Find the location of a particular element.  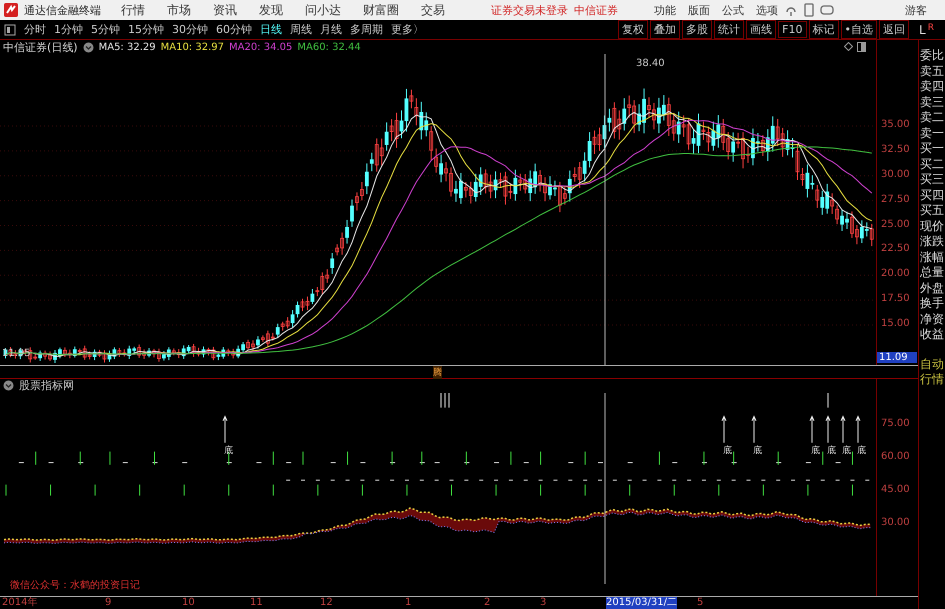

date-label: 2015/03/31/二 is located at coordinates (642, 603).